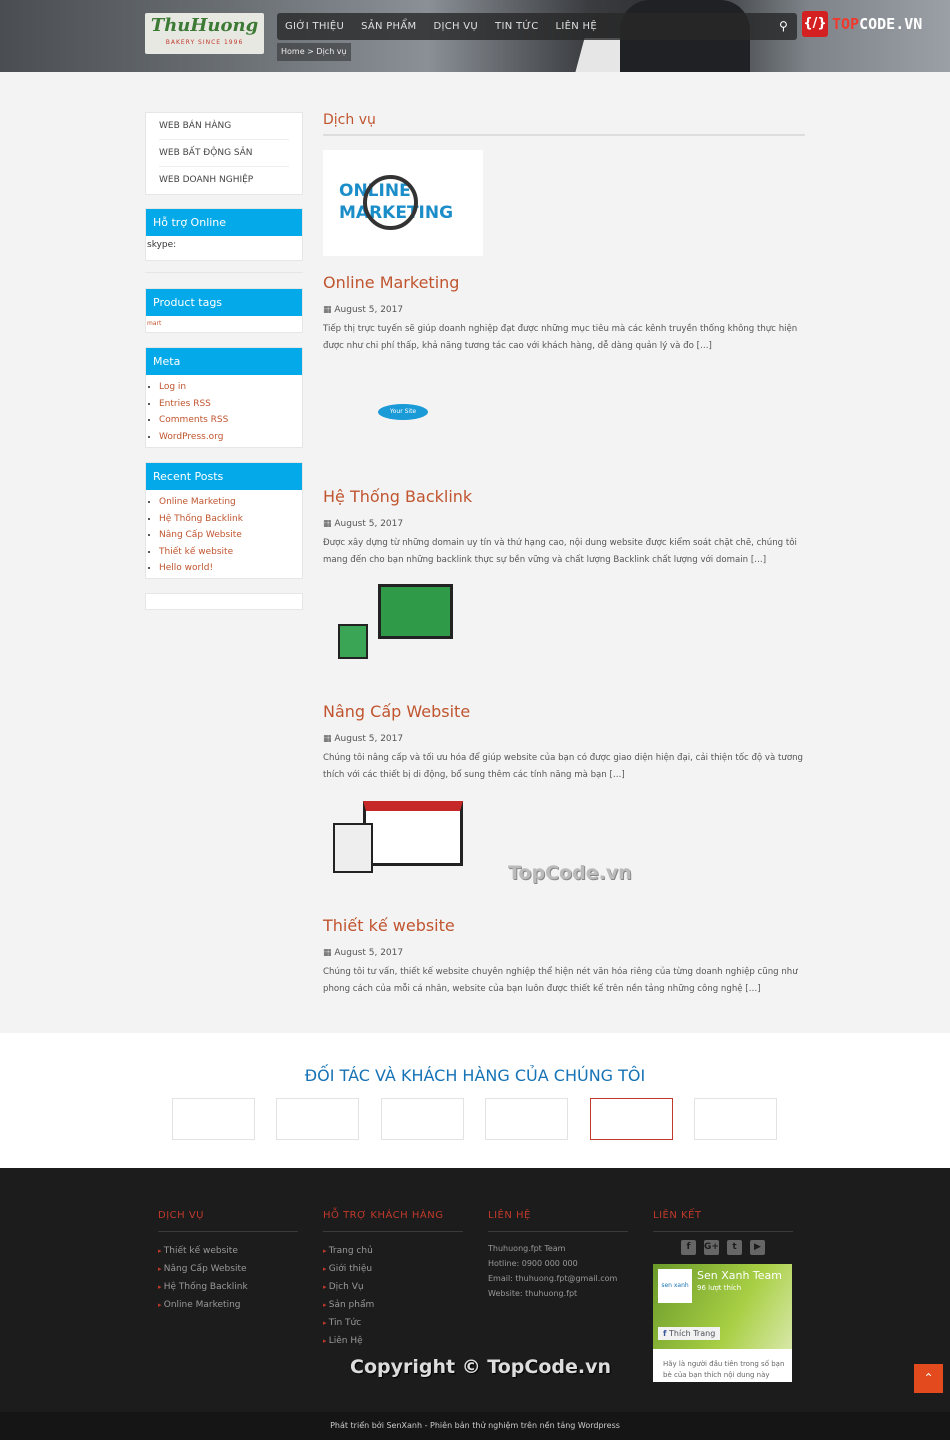 This screenshot has width=950, height=1440. Describe the element at coordinates (224, 272) in the screenshot. I see `divider` at that location.